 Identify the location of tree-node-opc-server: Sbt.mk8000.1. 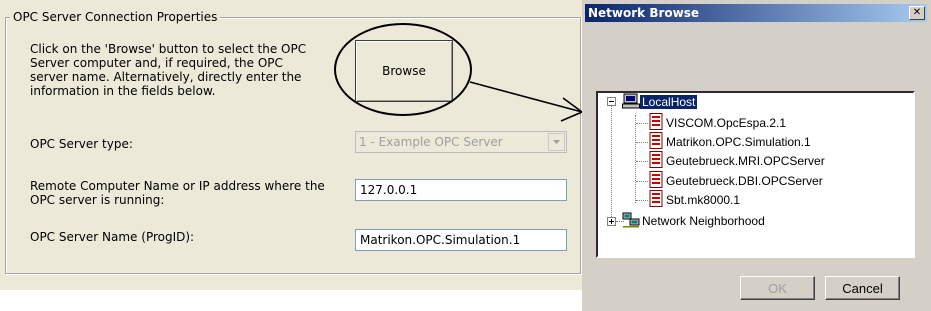
(695, 200).